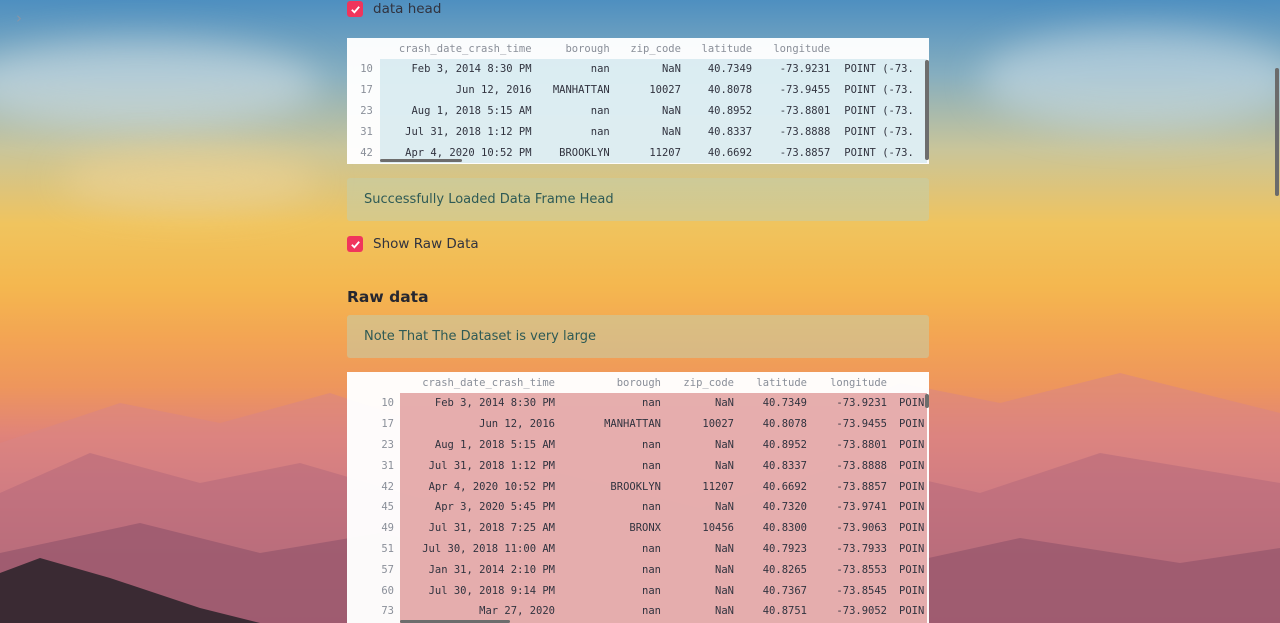 The image size is (1280, 623). What do you see at coordinates (716, 131) in the screenshot?
I see `table-cell: 40.8337` at bounding box center [716, 131].